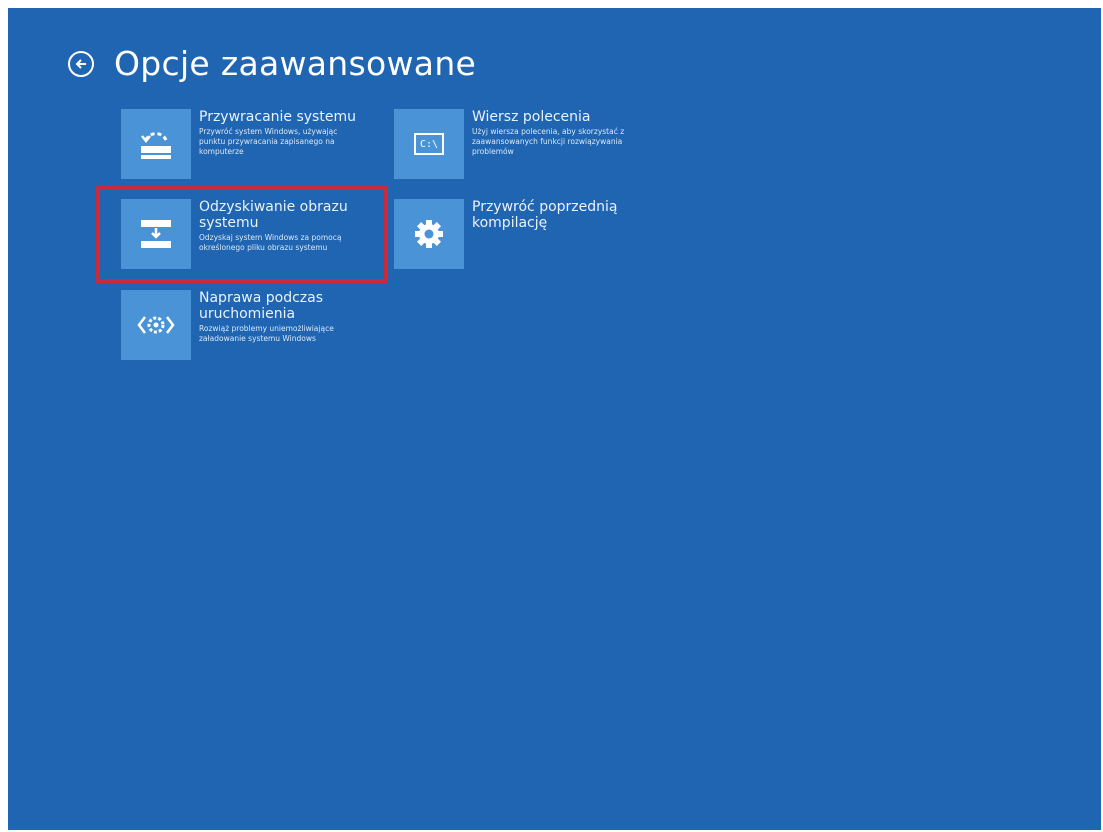 This screenshot has width=1103, height=832. I want to click on tile-title: Przywracanie systemu, so click(277, 117).